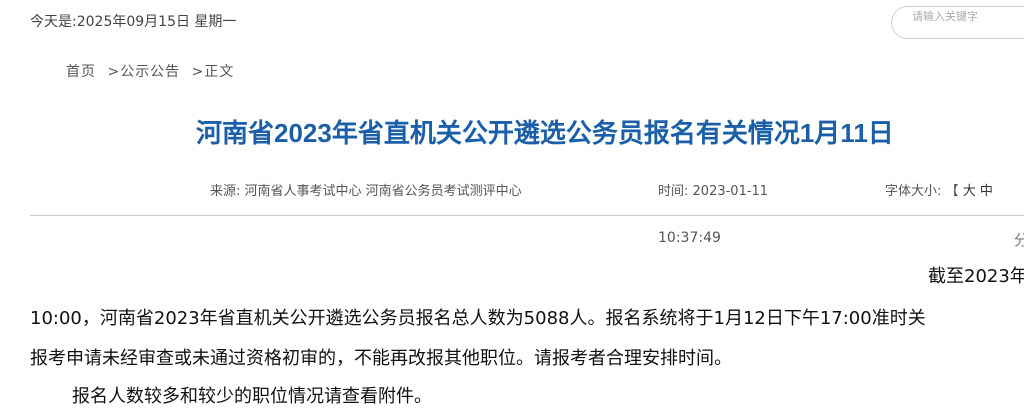 This screenshot has width=1024, height=408. Describe the element at coordinates (1019, 239) in the screenshot. I see `share-text: 分` at that location.